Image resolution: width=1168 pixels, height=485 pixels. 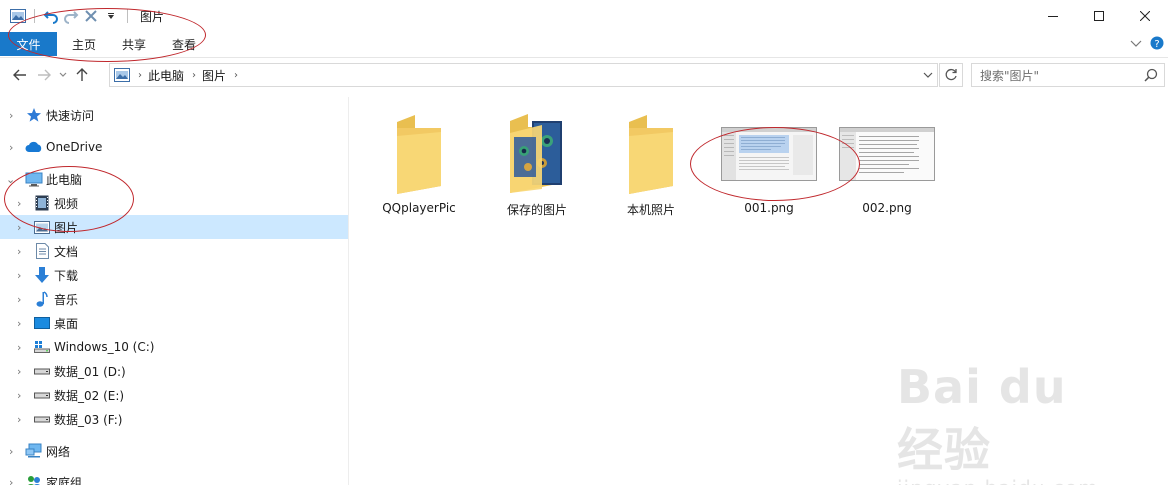 What do you see at coordinates (174, 203) in the screenshot?
I see `nav-item-videos: › 视频` at bounding box center [174, 203].